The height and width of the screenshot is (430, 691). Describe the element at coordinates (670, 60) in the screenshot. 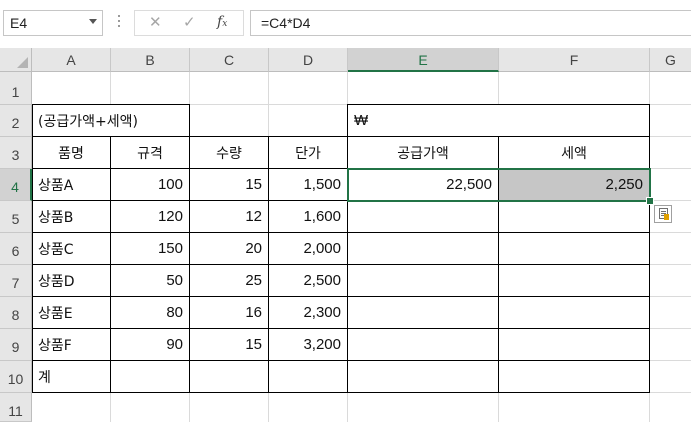

I see `column-header-g: G` at that location.